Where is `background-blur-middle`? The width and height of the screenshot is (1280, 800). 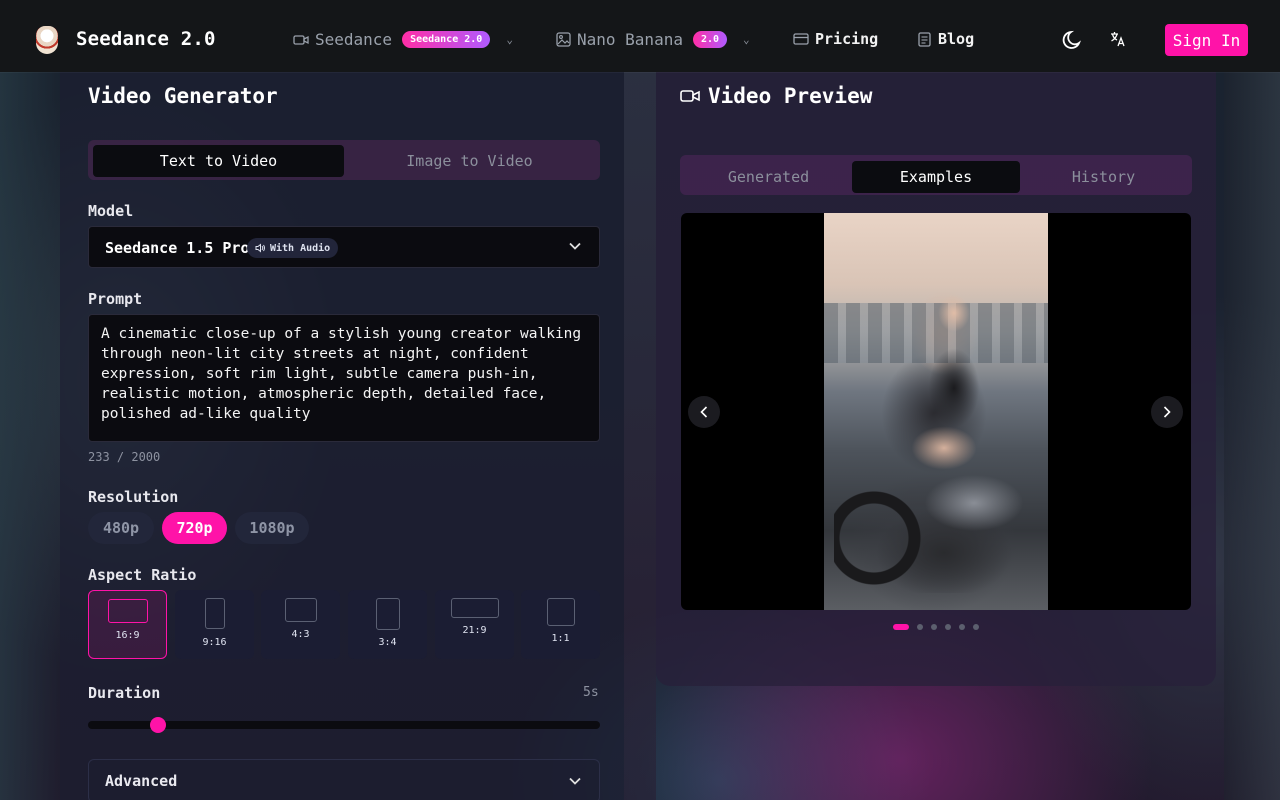
background-blur-middle is located at coordinates (640, 436).